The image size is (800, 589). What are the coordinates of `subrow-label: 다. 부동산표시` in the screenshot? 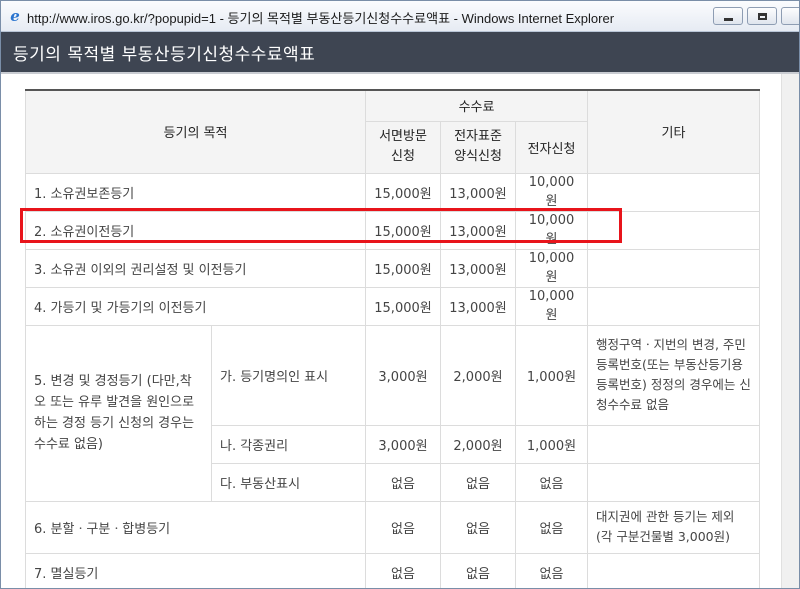 It's located at (288, 482).